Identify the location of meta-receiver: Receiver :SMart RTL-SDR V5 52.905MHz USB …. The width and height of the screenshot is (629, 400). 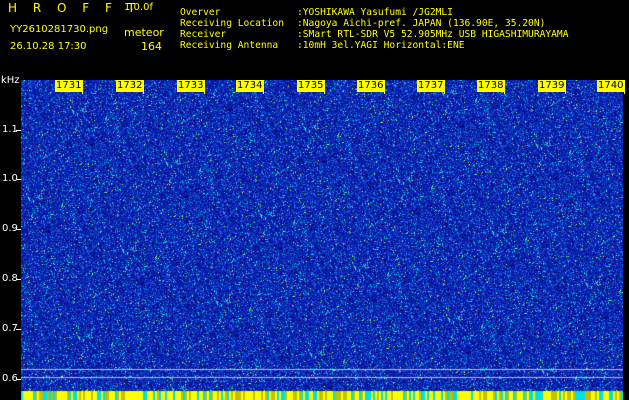
(374, 34).